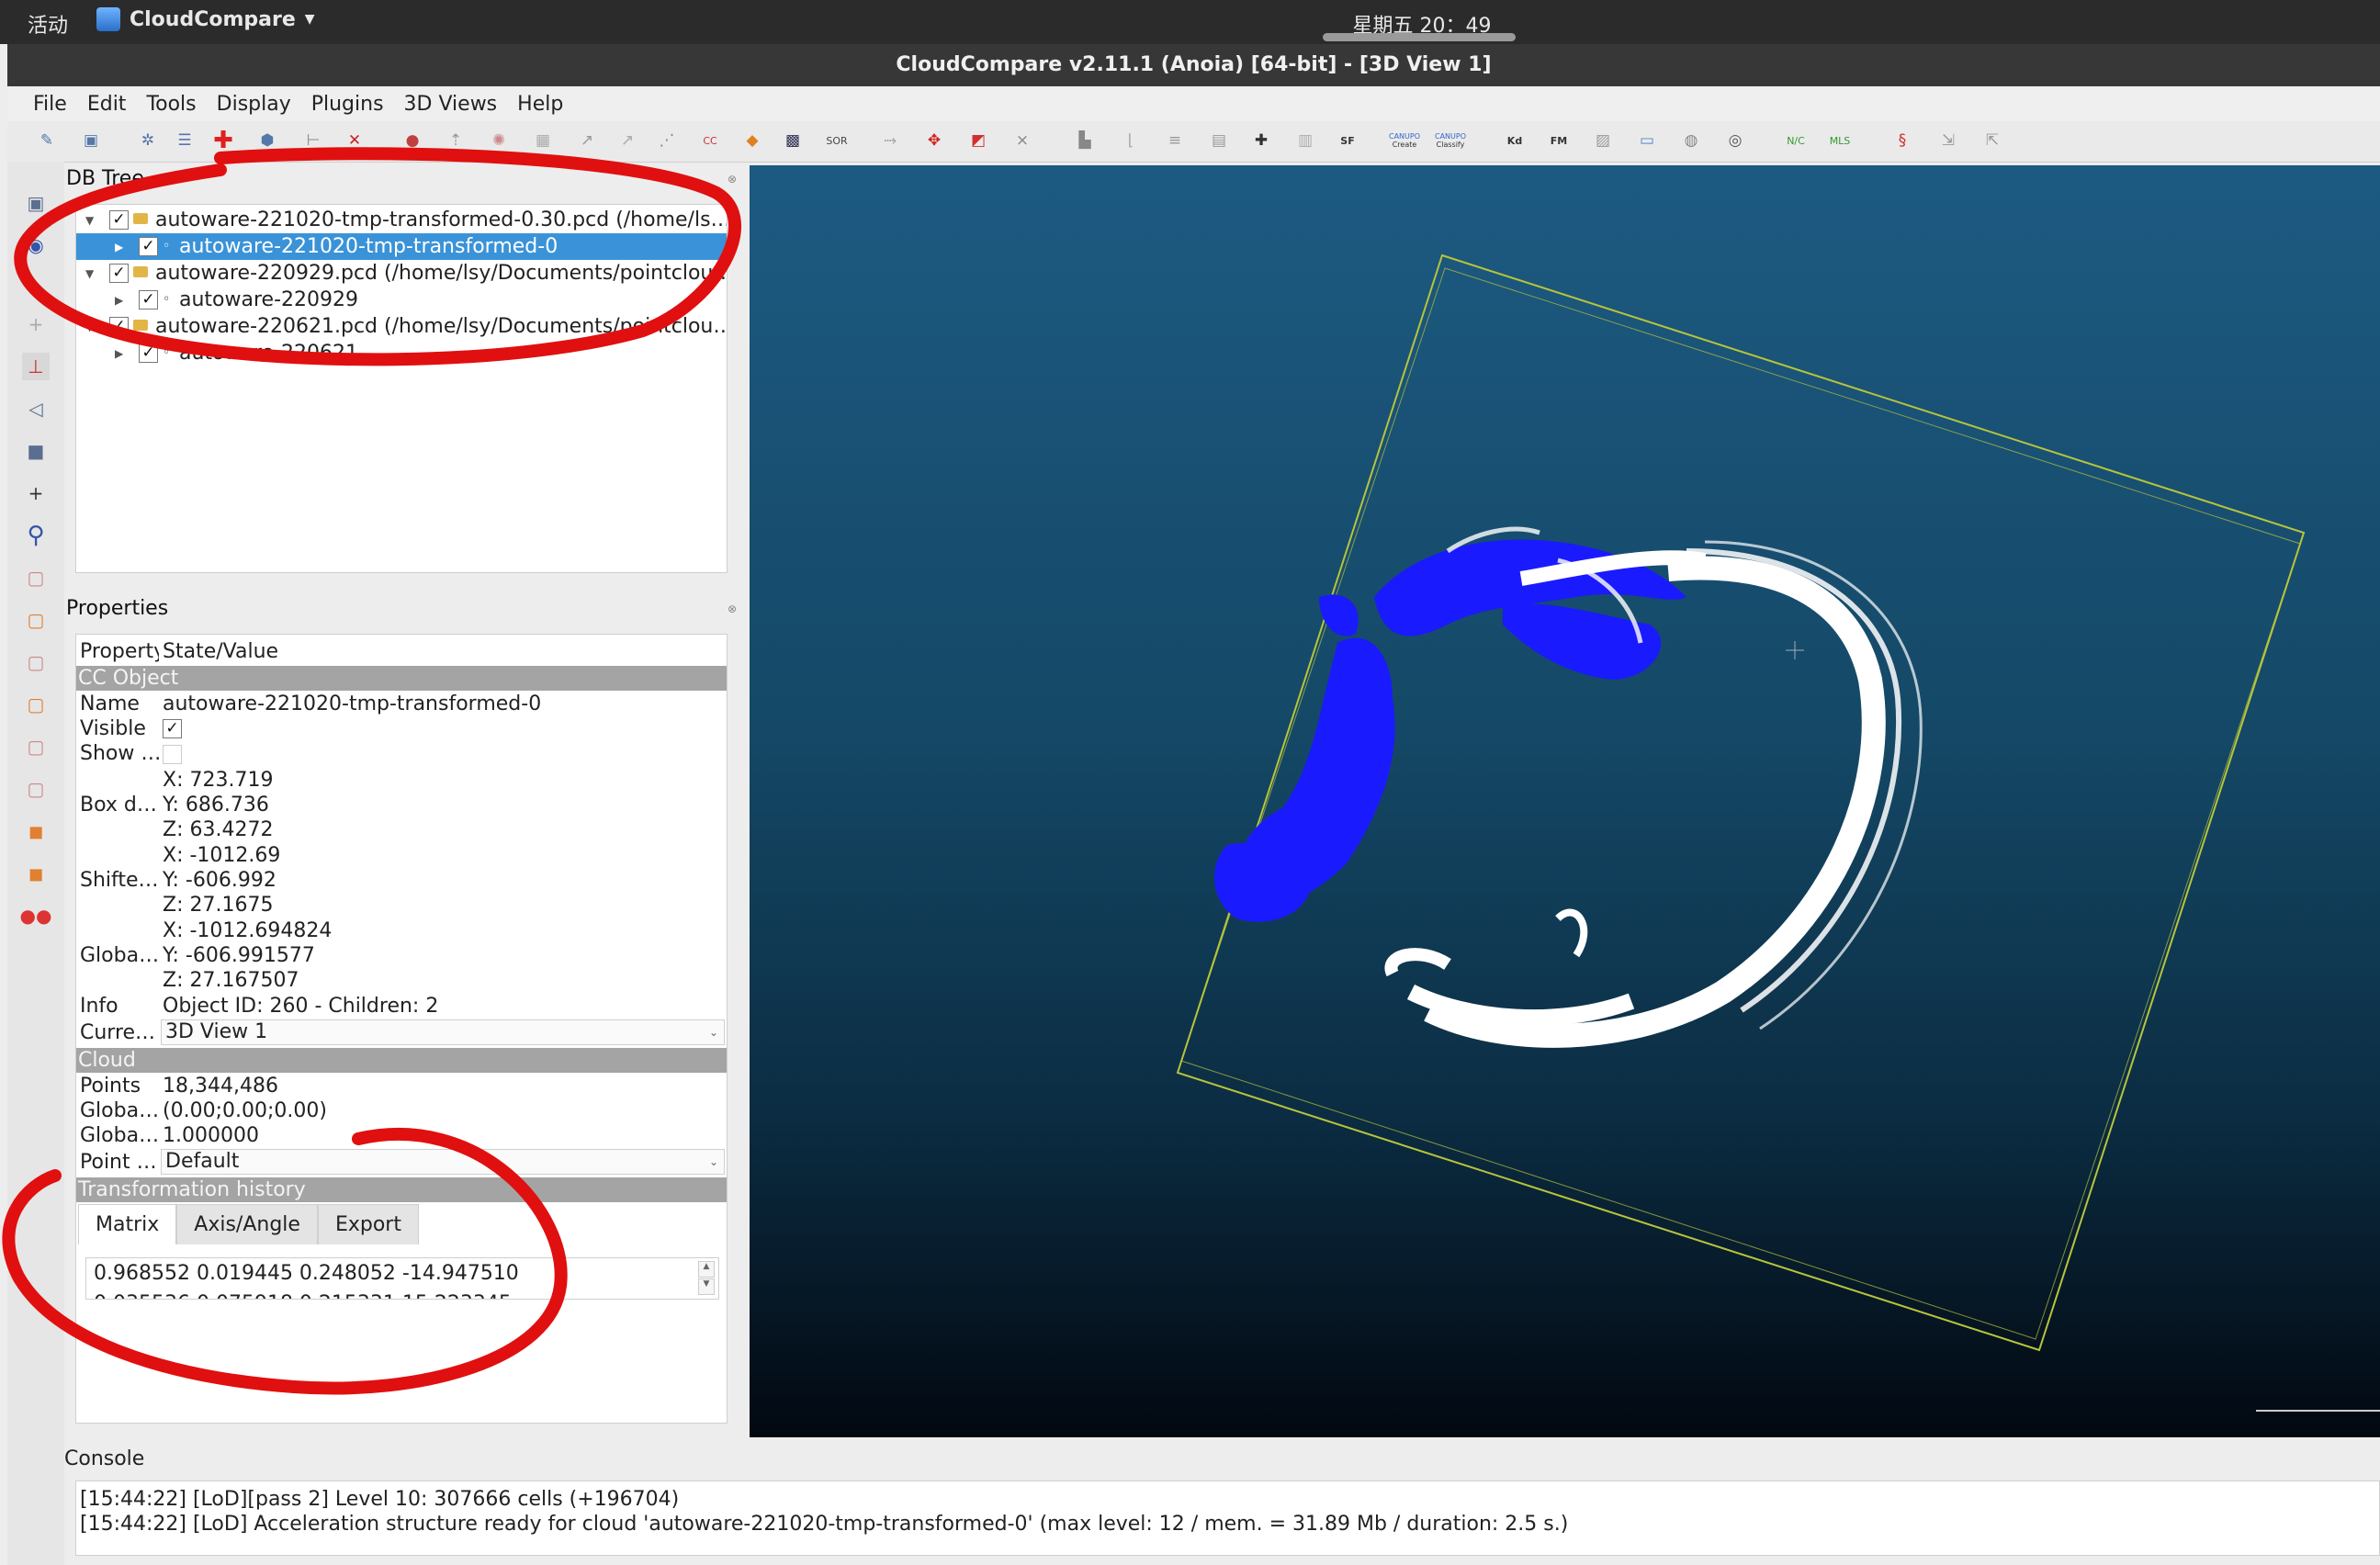 The image size is (2380, 1565). I want to click on perspective-icon: ◁, so click(36, 409).